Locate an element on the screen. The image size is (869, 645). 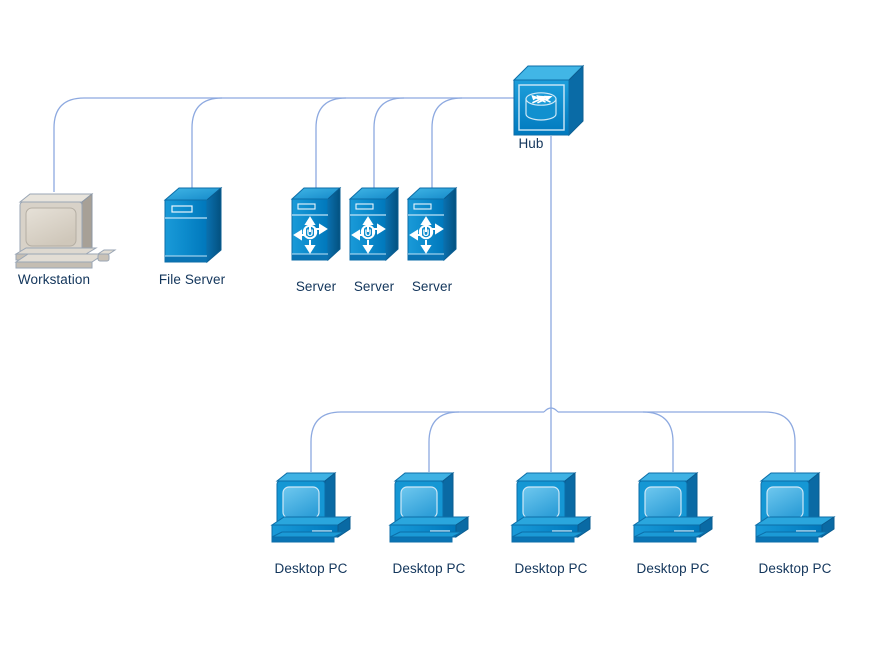
wire-hub-to-file-server is located at coordinates (207, 142).